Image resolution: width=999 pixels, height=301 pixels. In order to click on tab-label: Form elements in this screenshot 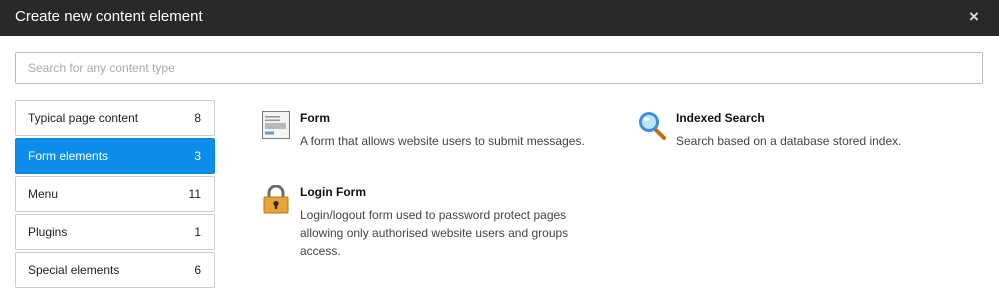, I will do `click(68, 156)`.